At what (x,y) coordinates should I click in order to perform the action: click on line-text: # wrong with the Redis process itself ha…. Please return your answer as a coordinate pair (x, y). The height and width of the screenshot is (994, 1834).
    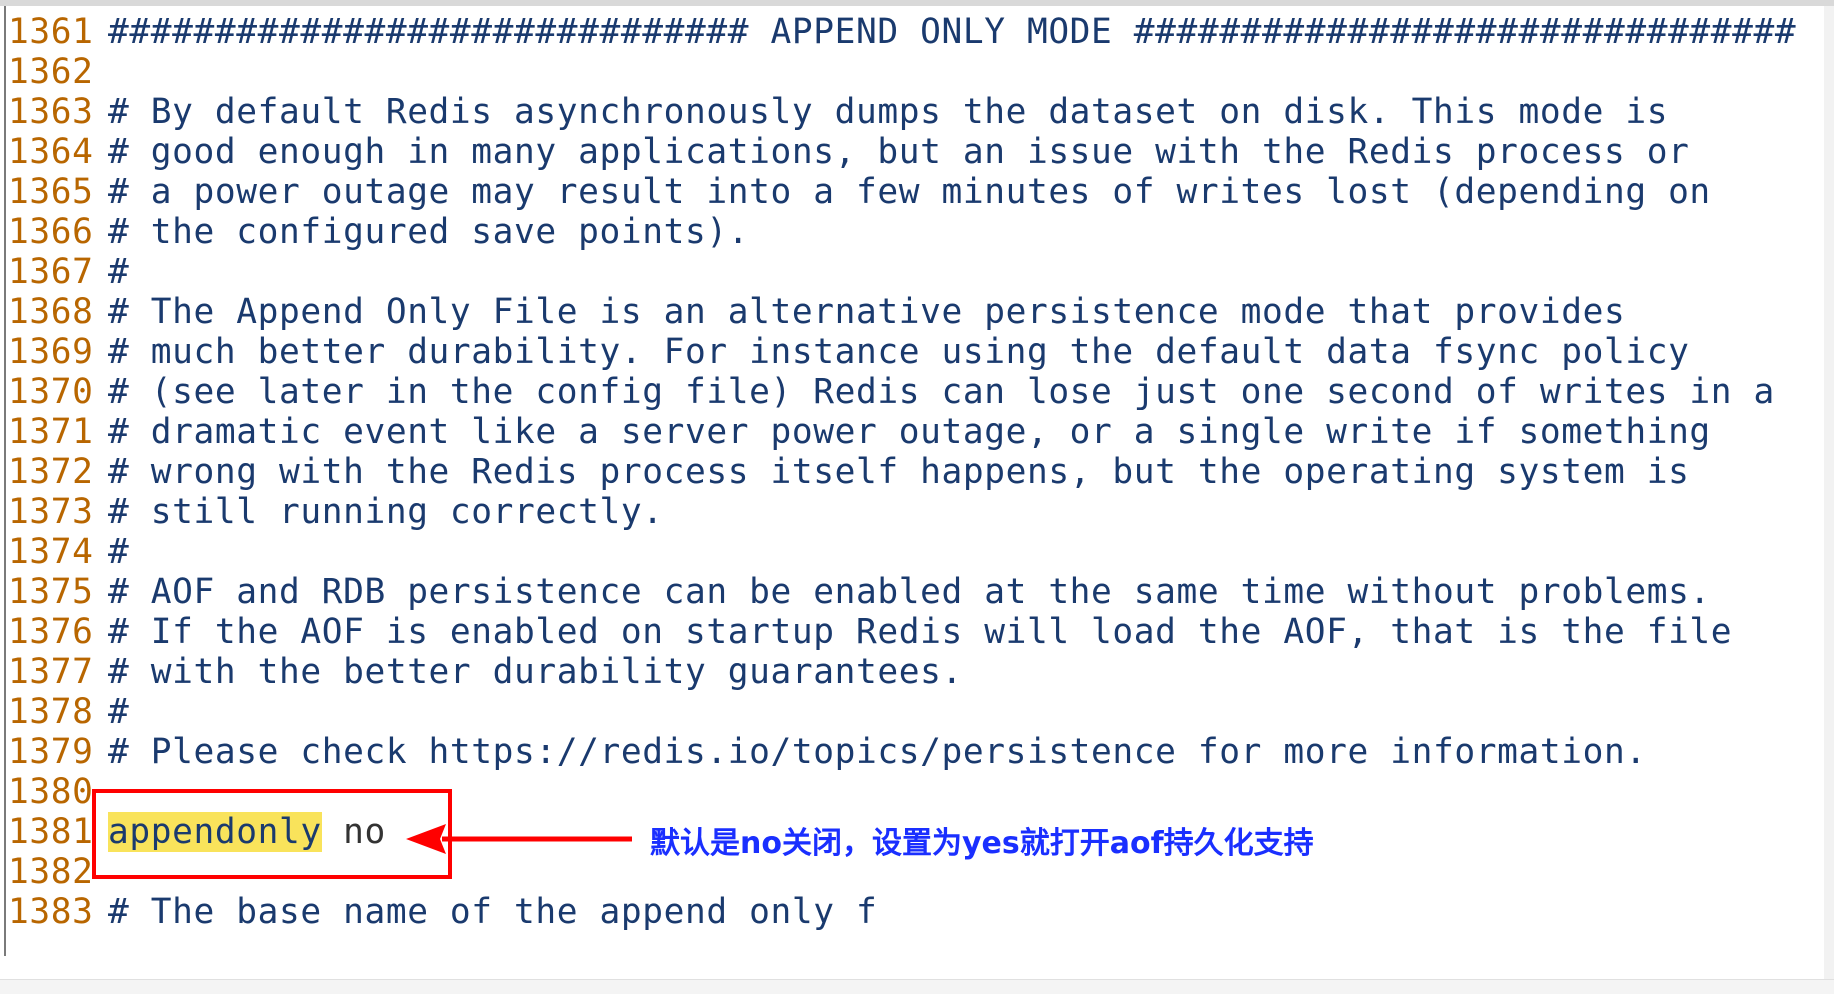
    Looking at the image, I should click on (899, 472).